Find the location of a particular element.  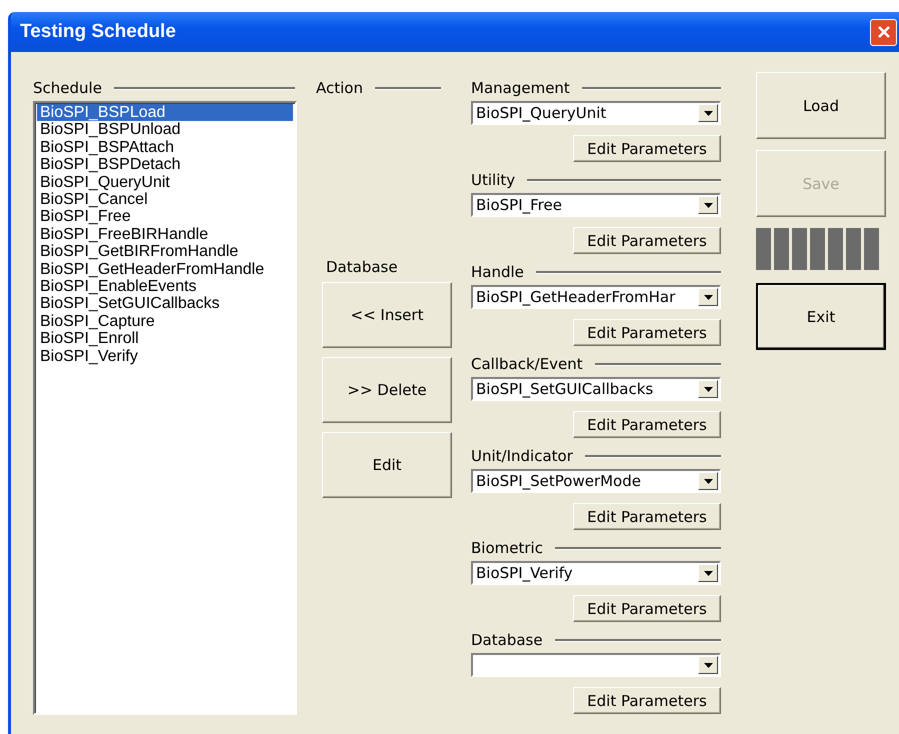

list-item: BioSPI_BSPLoad is located at coordinates (165, 113).